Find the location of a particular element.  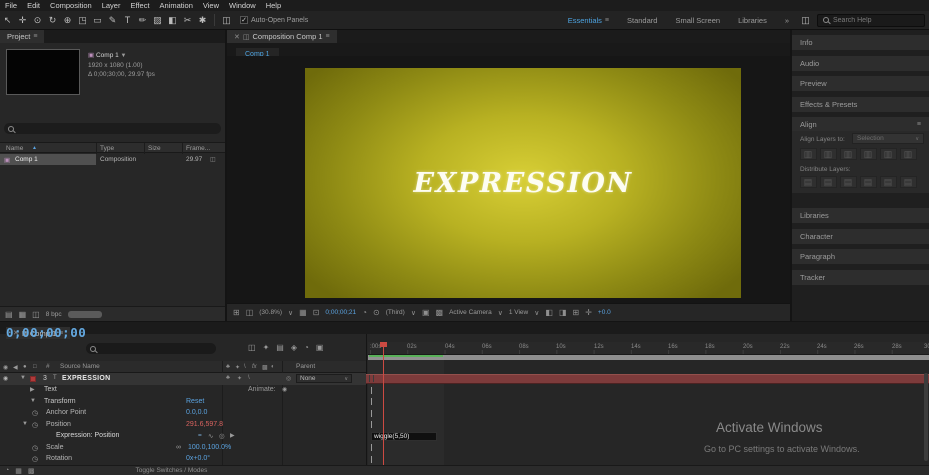

channel-icon-left: ◧ is located at coordinates (549, 312).